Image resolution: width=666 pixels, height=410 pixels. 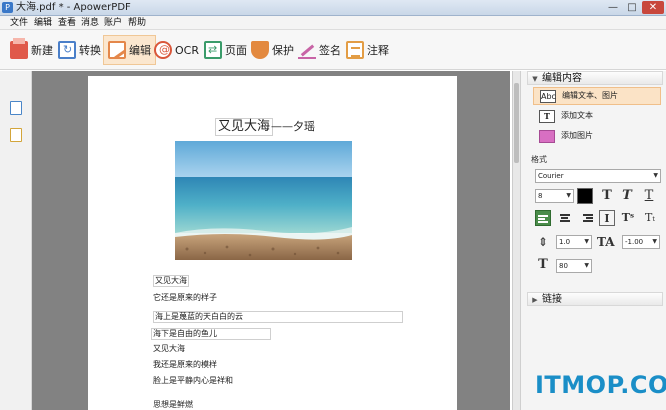 I want to click on char-spacing-icon: TA, so click(x=606, y=242).